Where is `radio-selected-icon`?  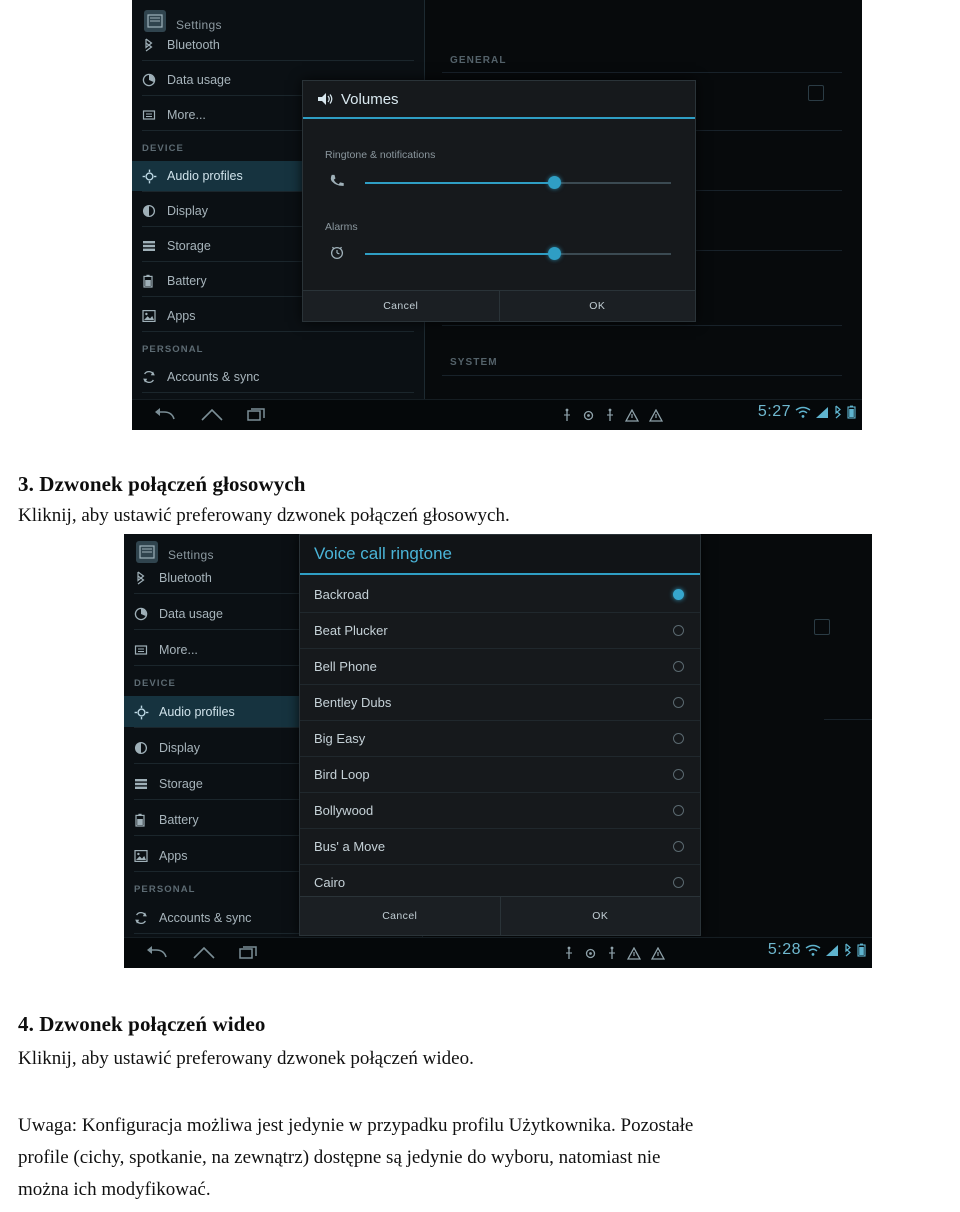
radio-selected-icon is located at coordinates (678, 594).